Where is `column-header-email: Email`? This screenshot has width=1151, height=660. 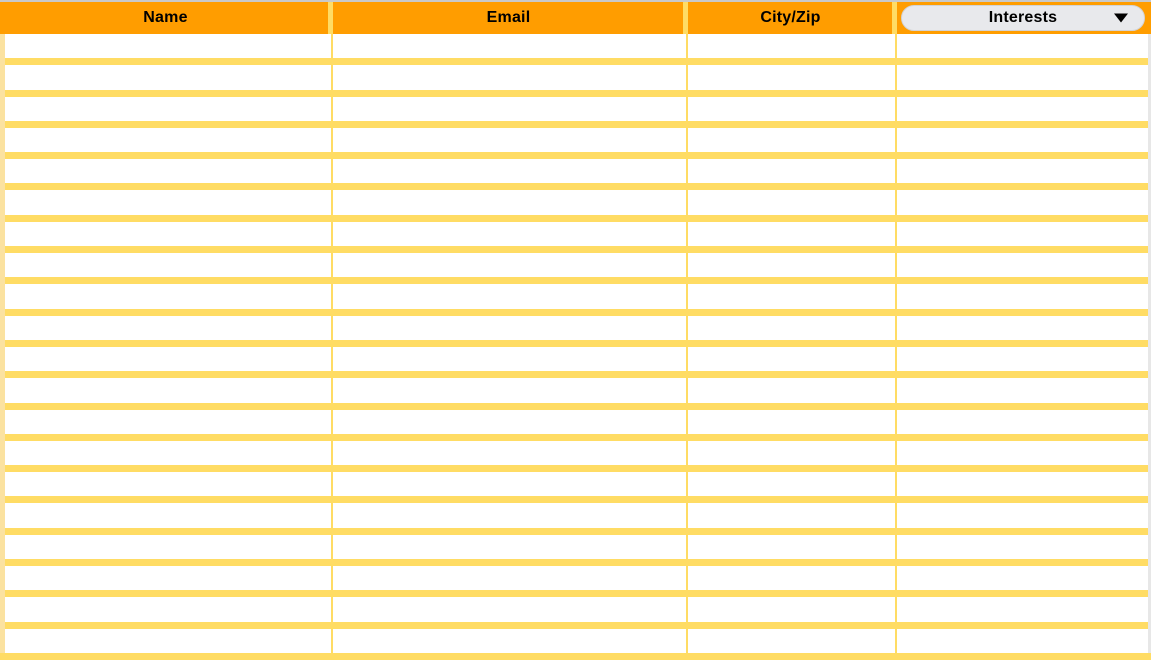 column-header-email: Email is located at coordinates (507, 18).